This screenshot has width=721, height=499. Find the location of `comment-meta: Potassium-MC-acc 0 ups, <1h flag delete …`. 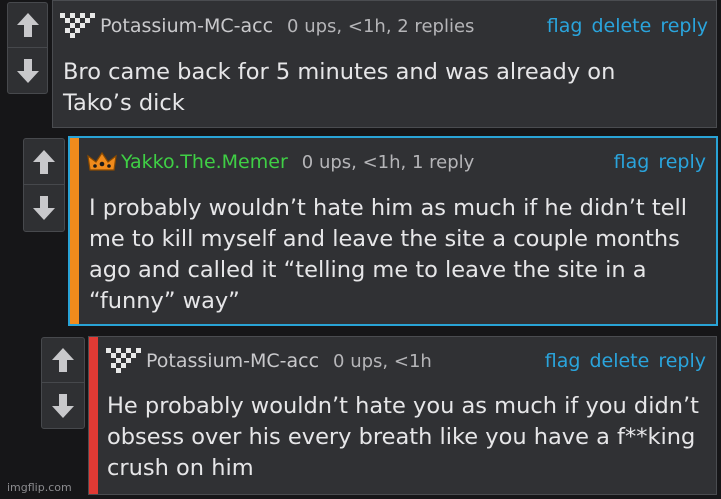

comment-meta: Potassium-MC-acc 0 ups, <1h flag delete … is located at coordinates (402, 361).